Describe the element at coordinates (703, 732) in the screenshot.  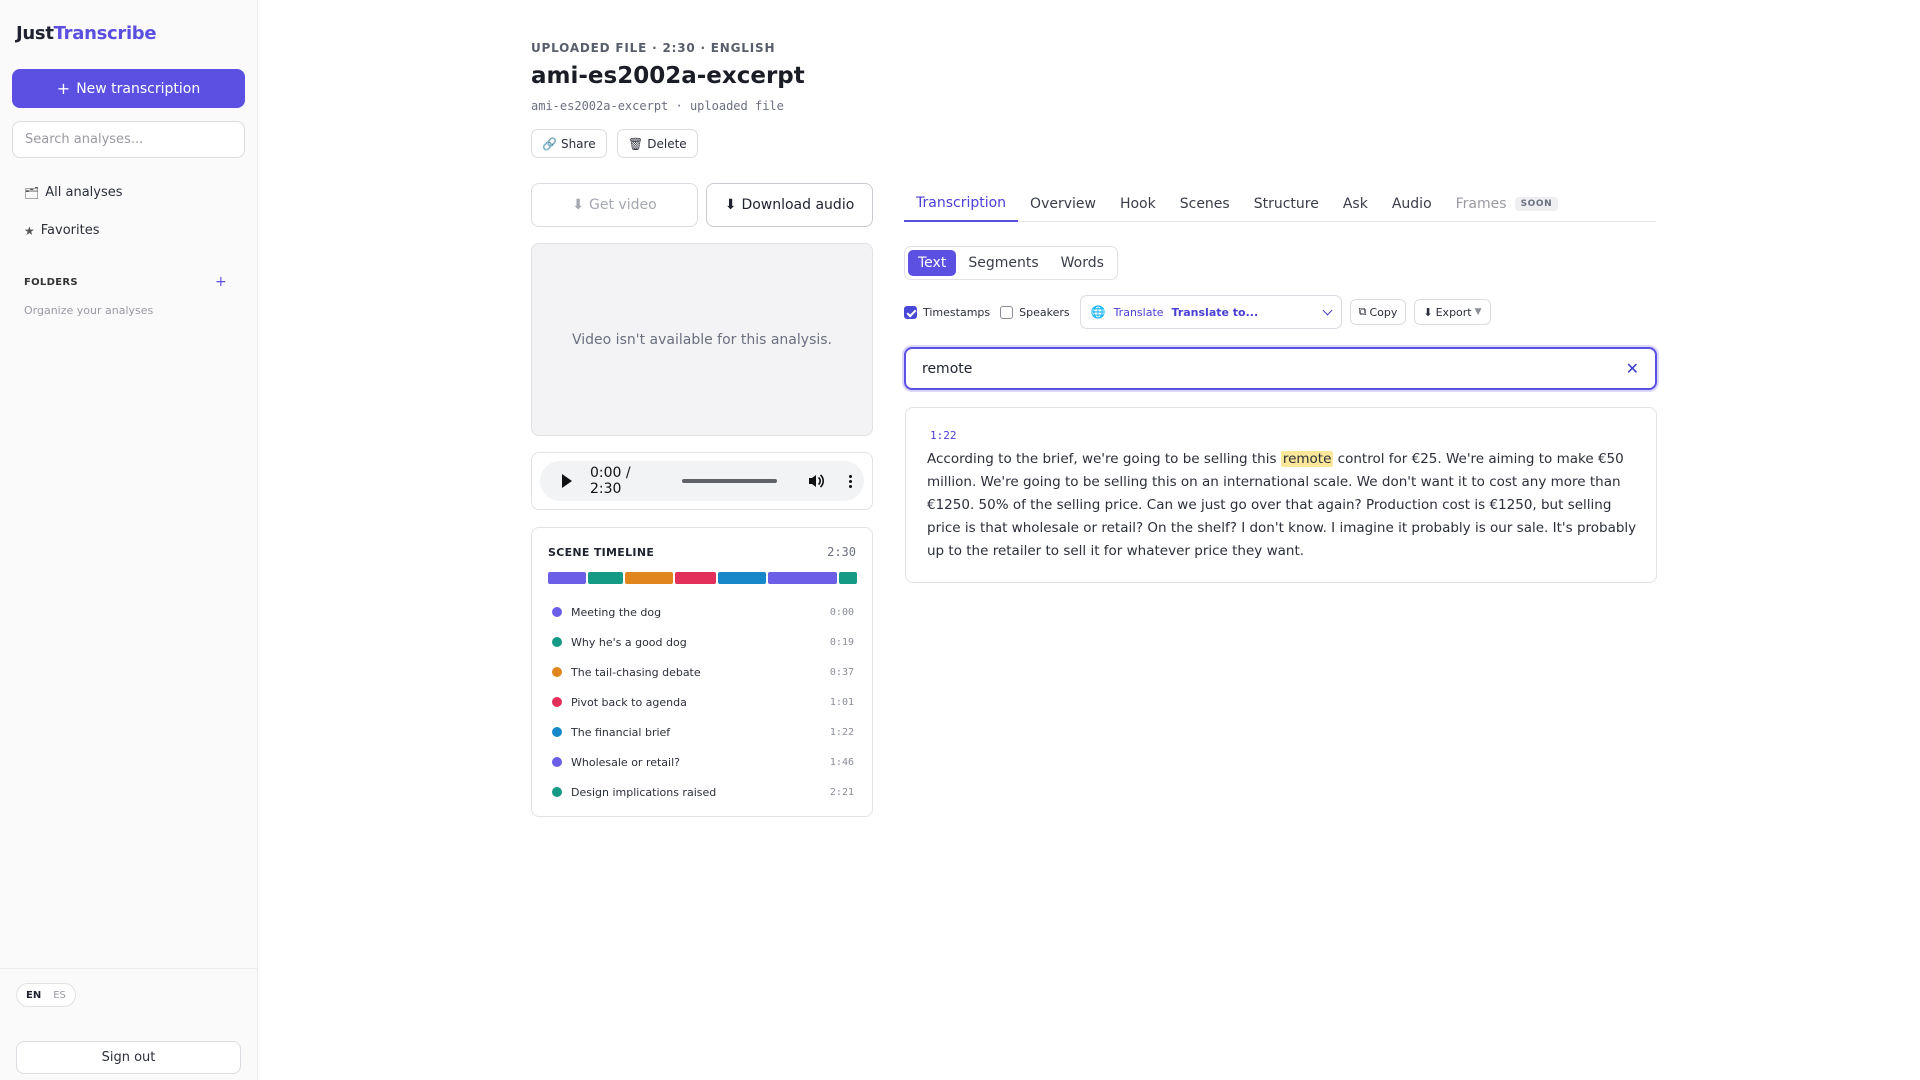
I see `scene-item: The financial brief 1:22` at that location.